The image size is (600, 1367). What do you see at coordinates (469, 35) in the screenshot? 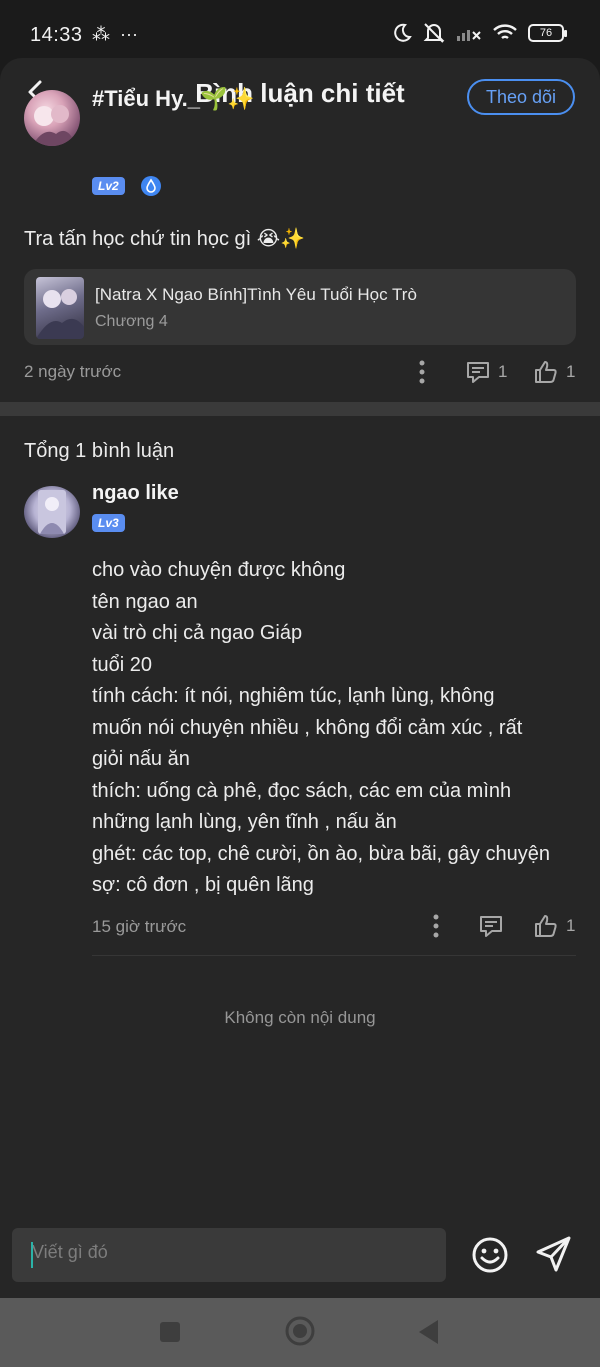
I see `signal-icon` at bounding box center [469, 35].